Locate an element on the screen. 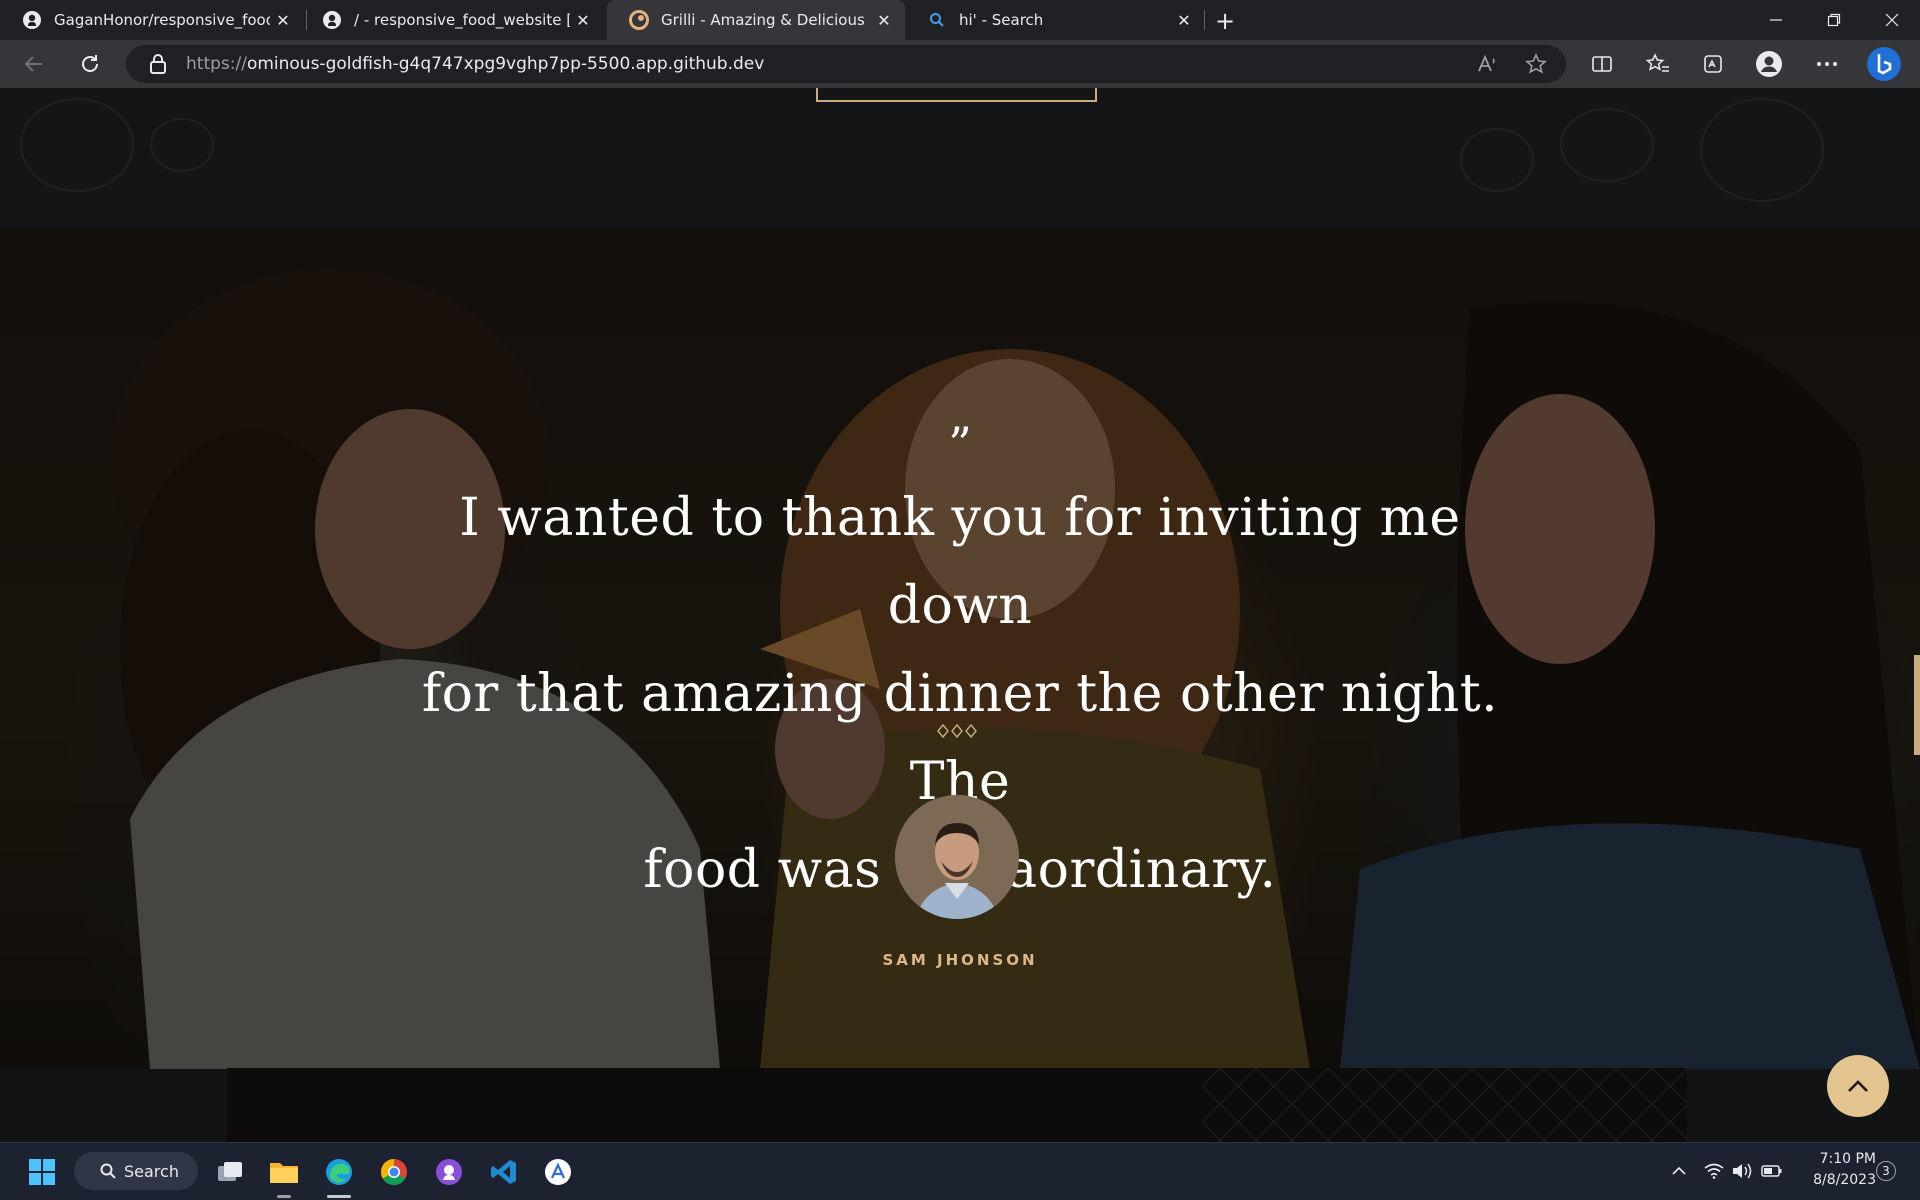 This screenshot has height=1200, width=1920. scrollbar-thumb is located at coordinates (1917, 705).